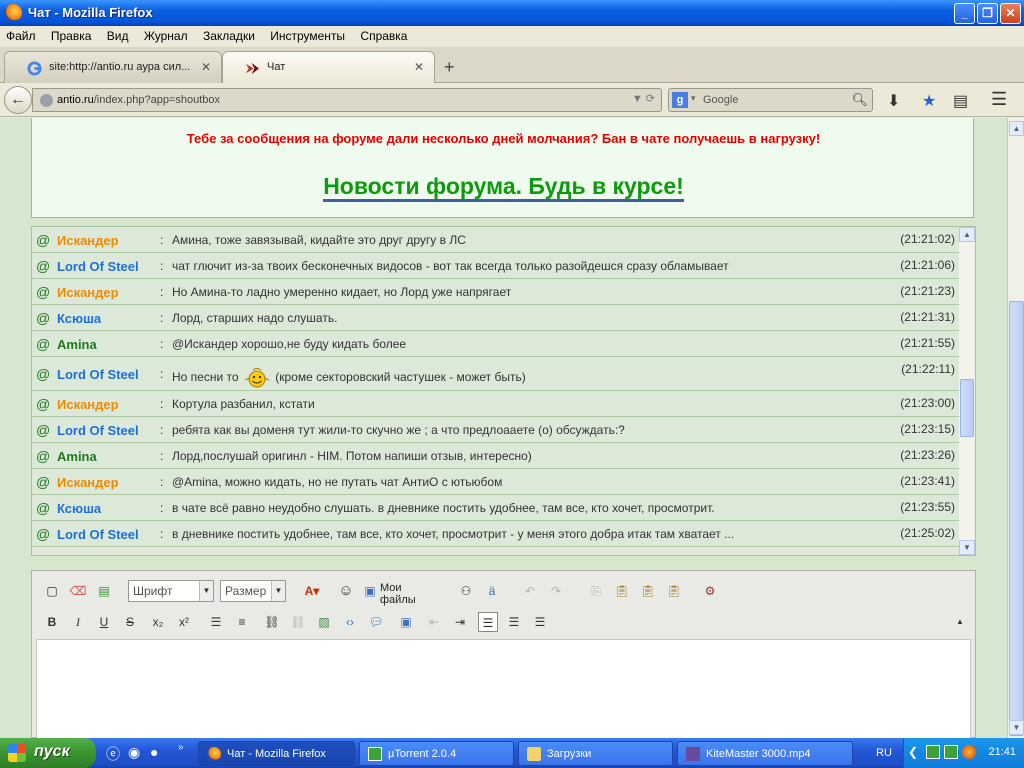 The width and height of the screenshot is (1024, 768). What do you see at coordinates (376, 622) in the screenshot?
I see `quote-icon: 💬︎` at bounding box center [376, 622].